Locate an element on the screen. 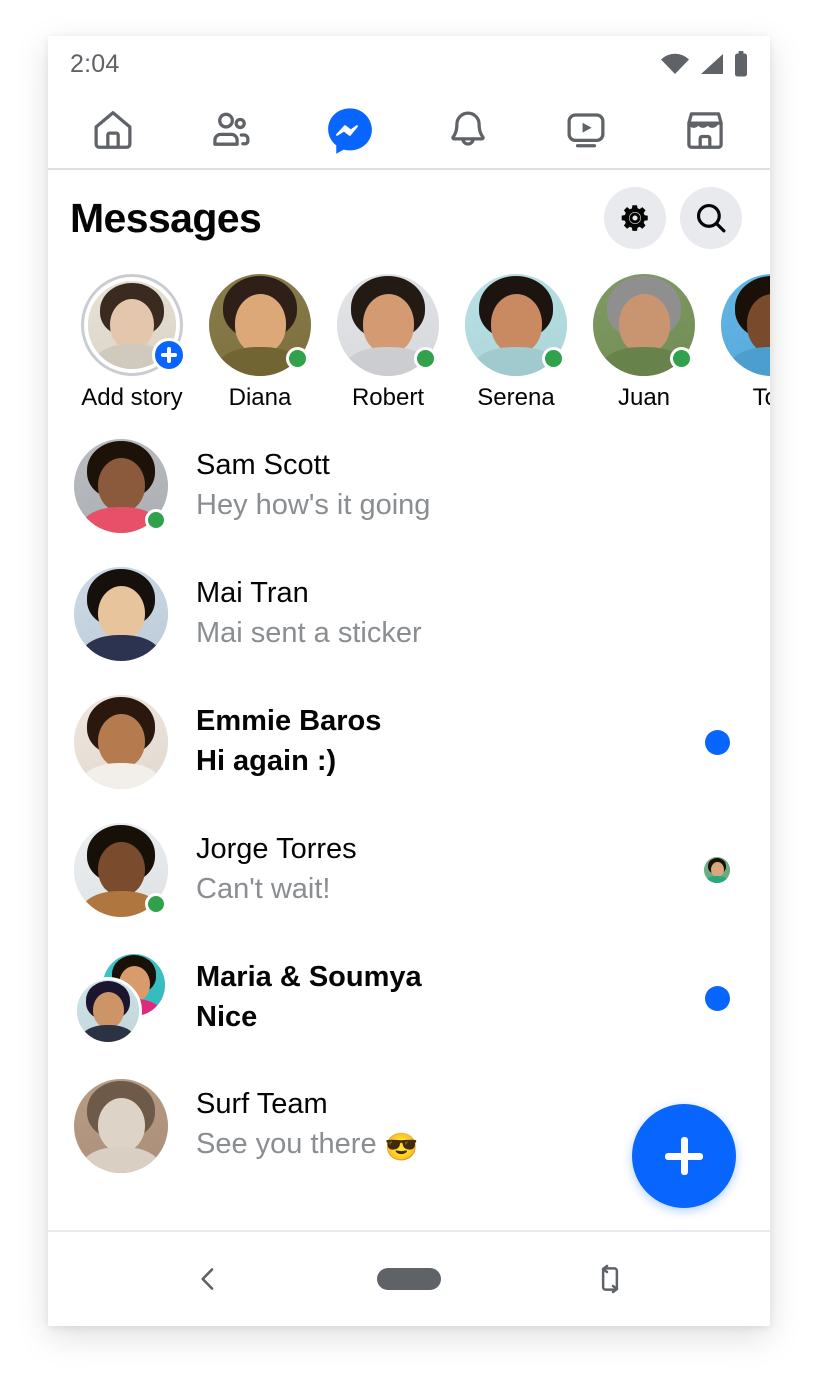 The image size is (817, 1378). conversation-text: Sam Scott Hey how's it going is located at coordinates (429, 486).